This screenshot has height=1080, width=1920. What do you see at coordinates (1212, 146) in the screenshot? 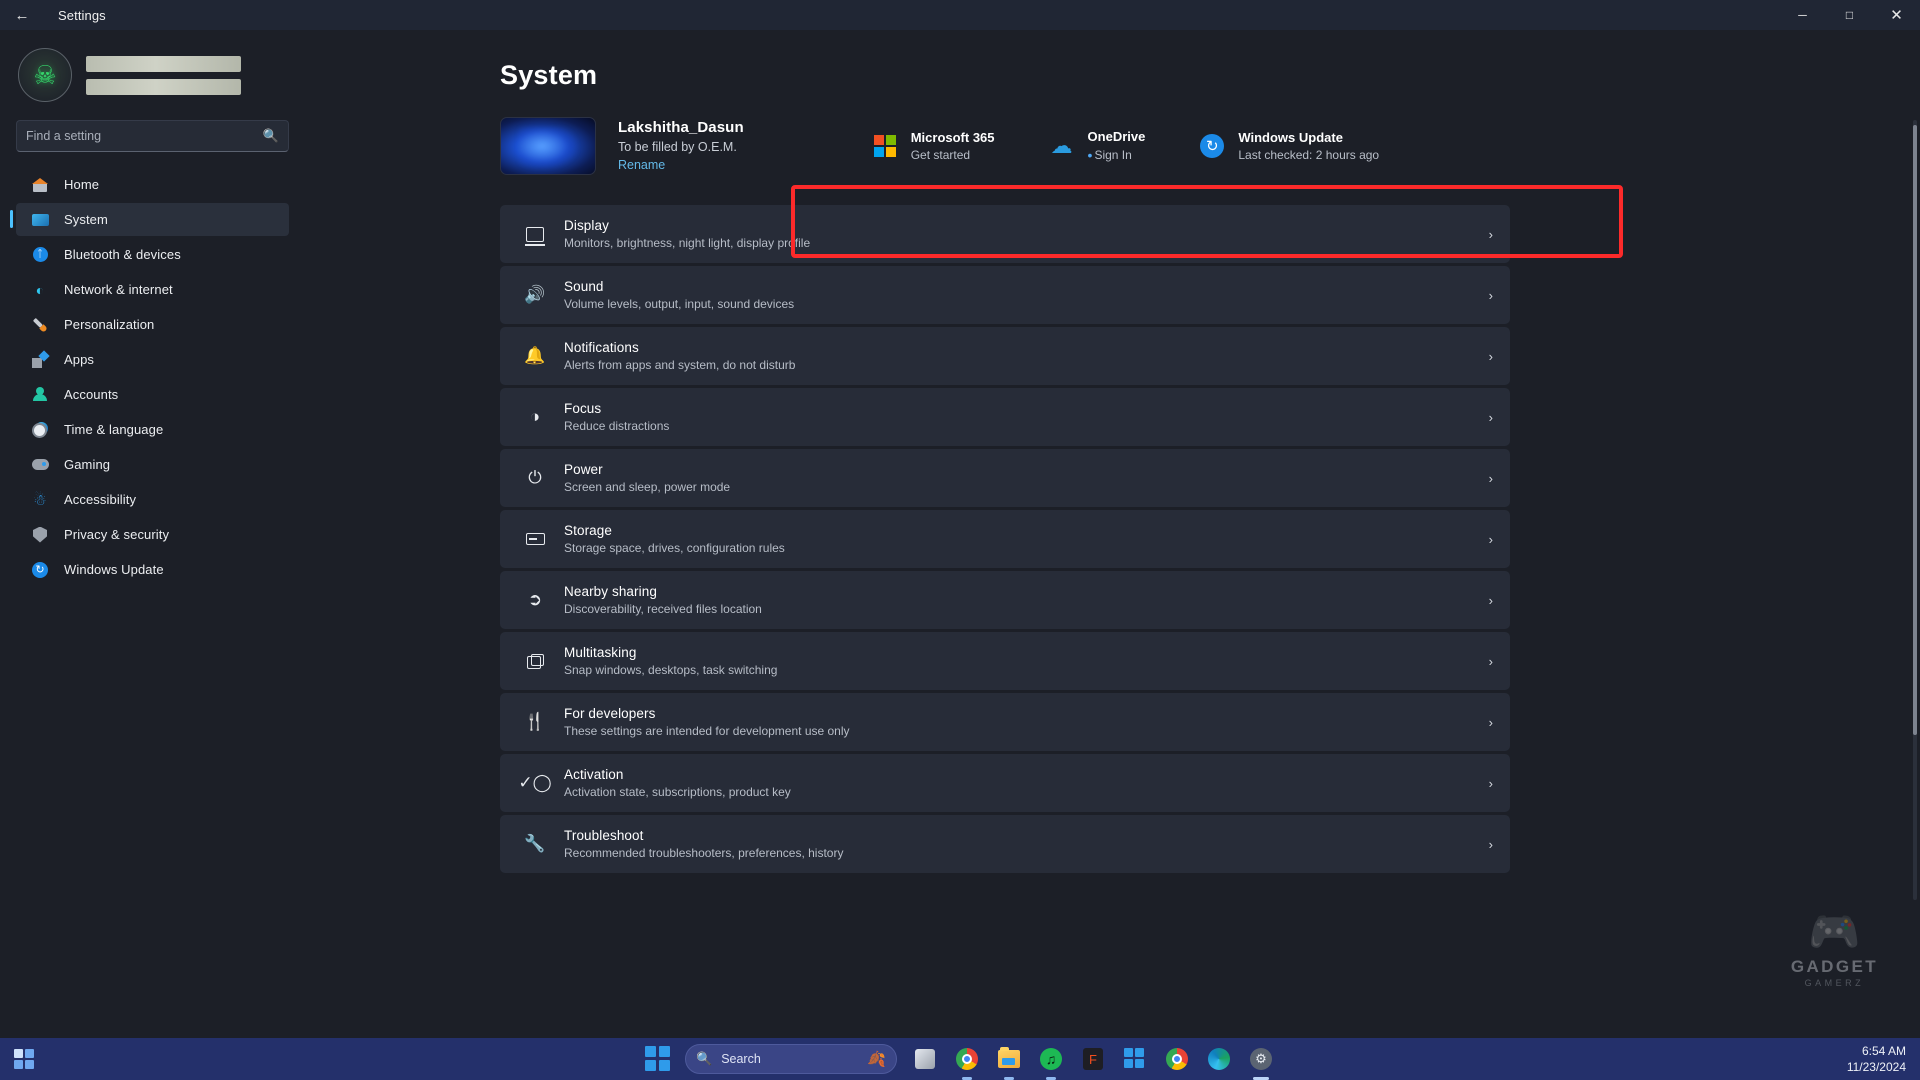
I see `windows-update-icon: ↻` at bounding box center [1212, 146].